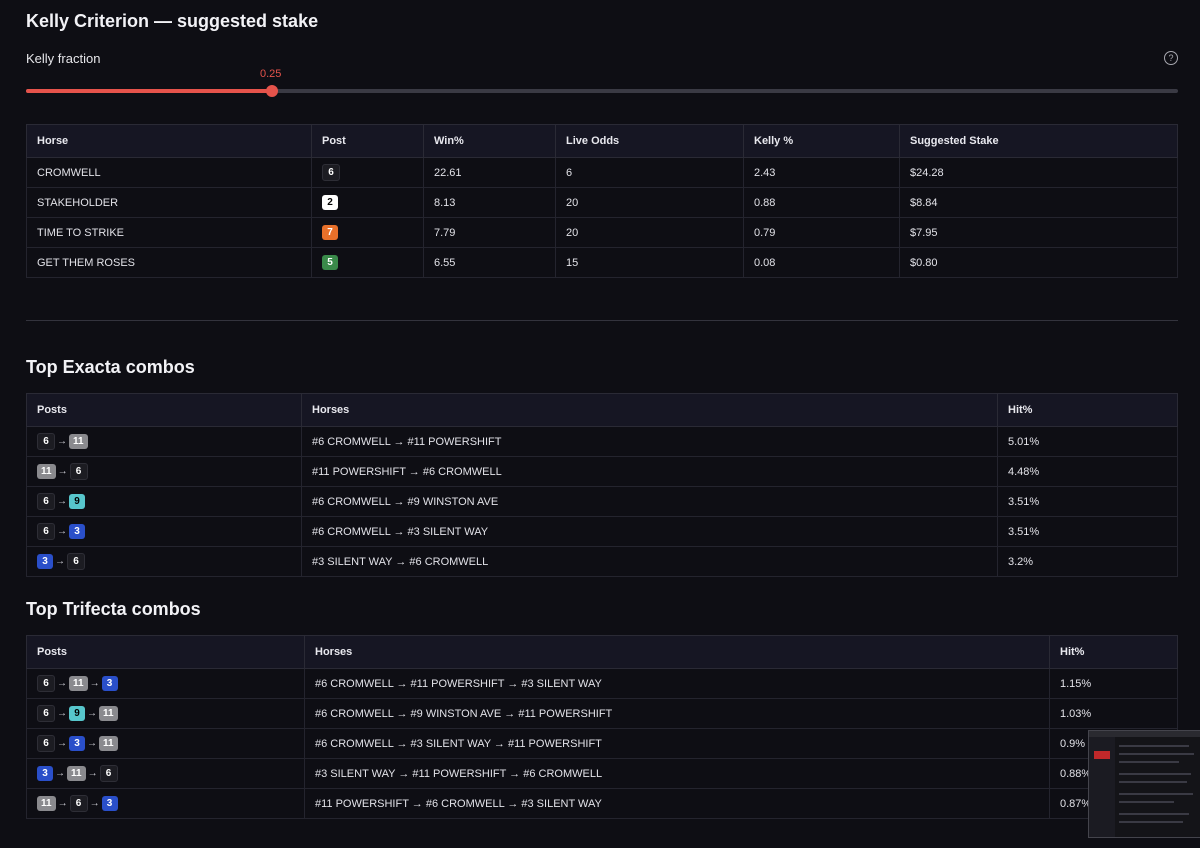  I want to click on slider-value: 0.25, so click(271, 74).